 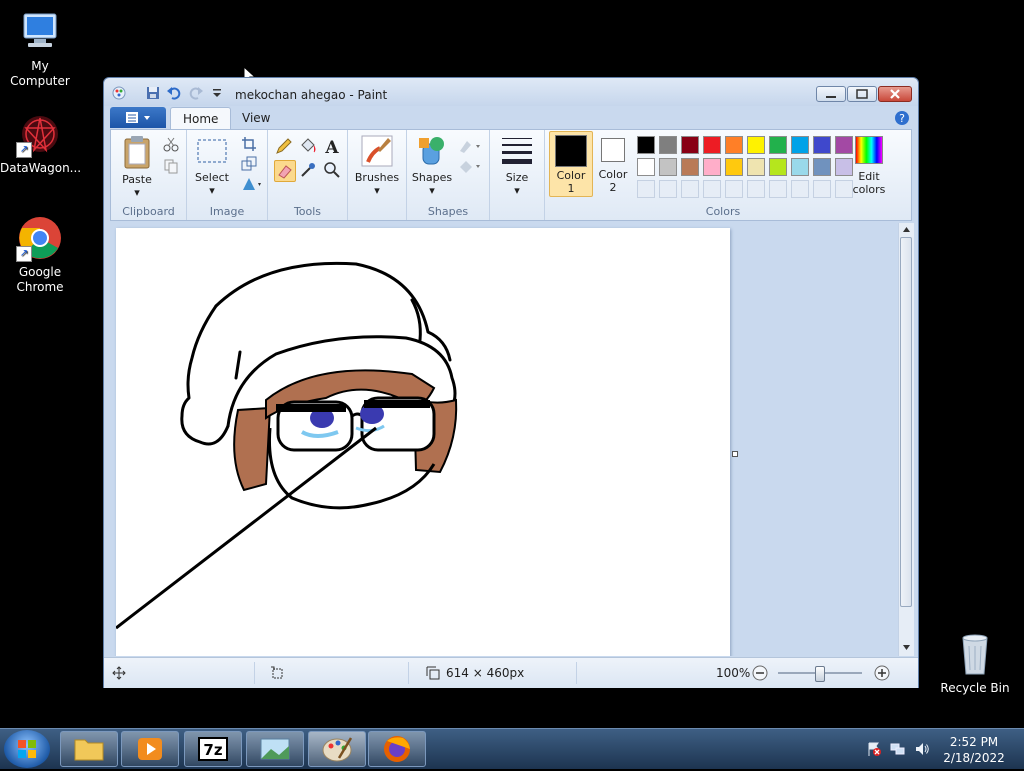 I want to click on color-picker-icon, so click(x=308, y=170).